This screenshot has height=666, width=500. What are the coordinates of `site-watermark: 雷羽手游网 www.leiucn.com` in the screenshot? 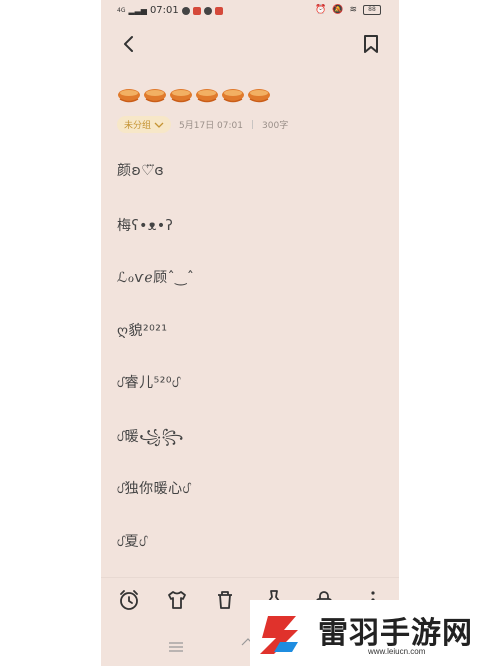 It's located at (375, 633).